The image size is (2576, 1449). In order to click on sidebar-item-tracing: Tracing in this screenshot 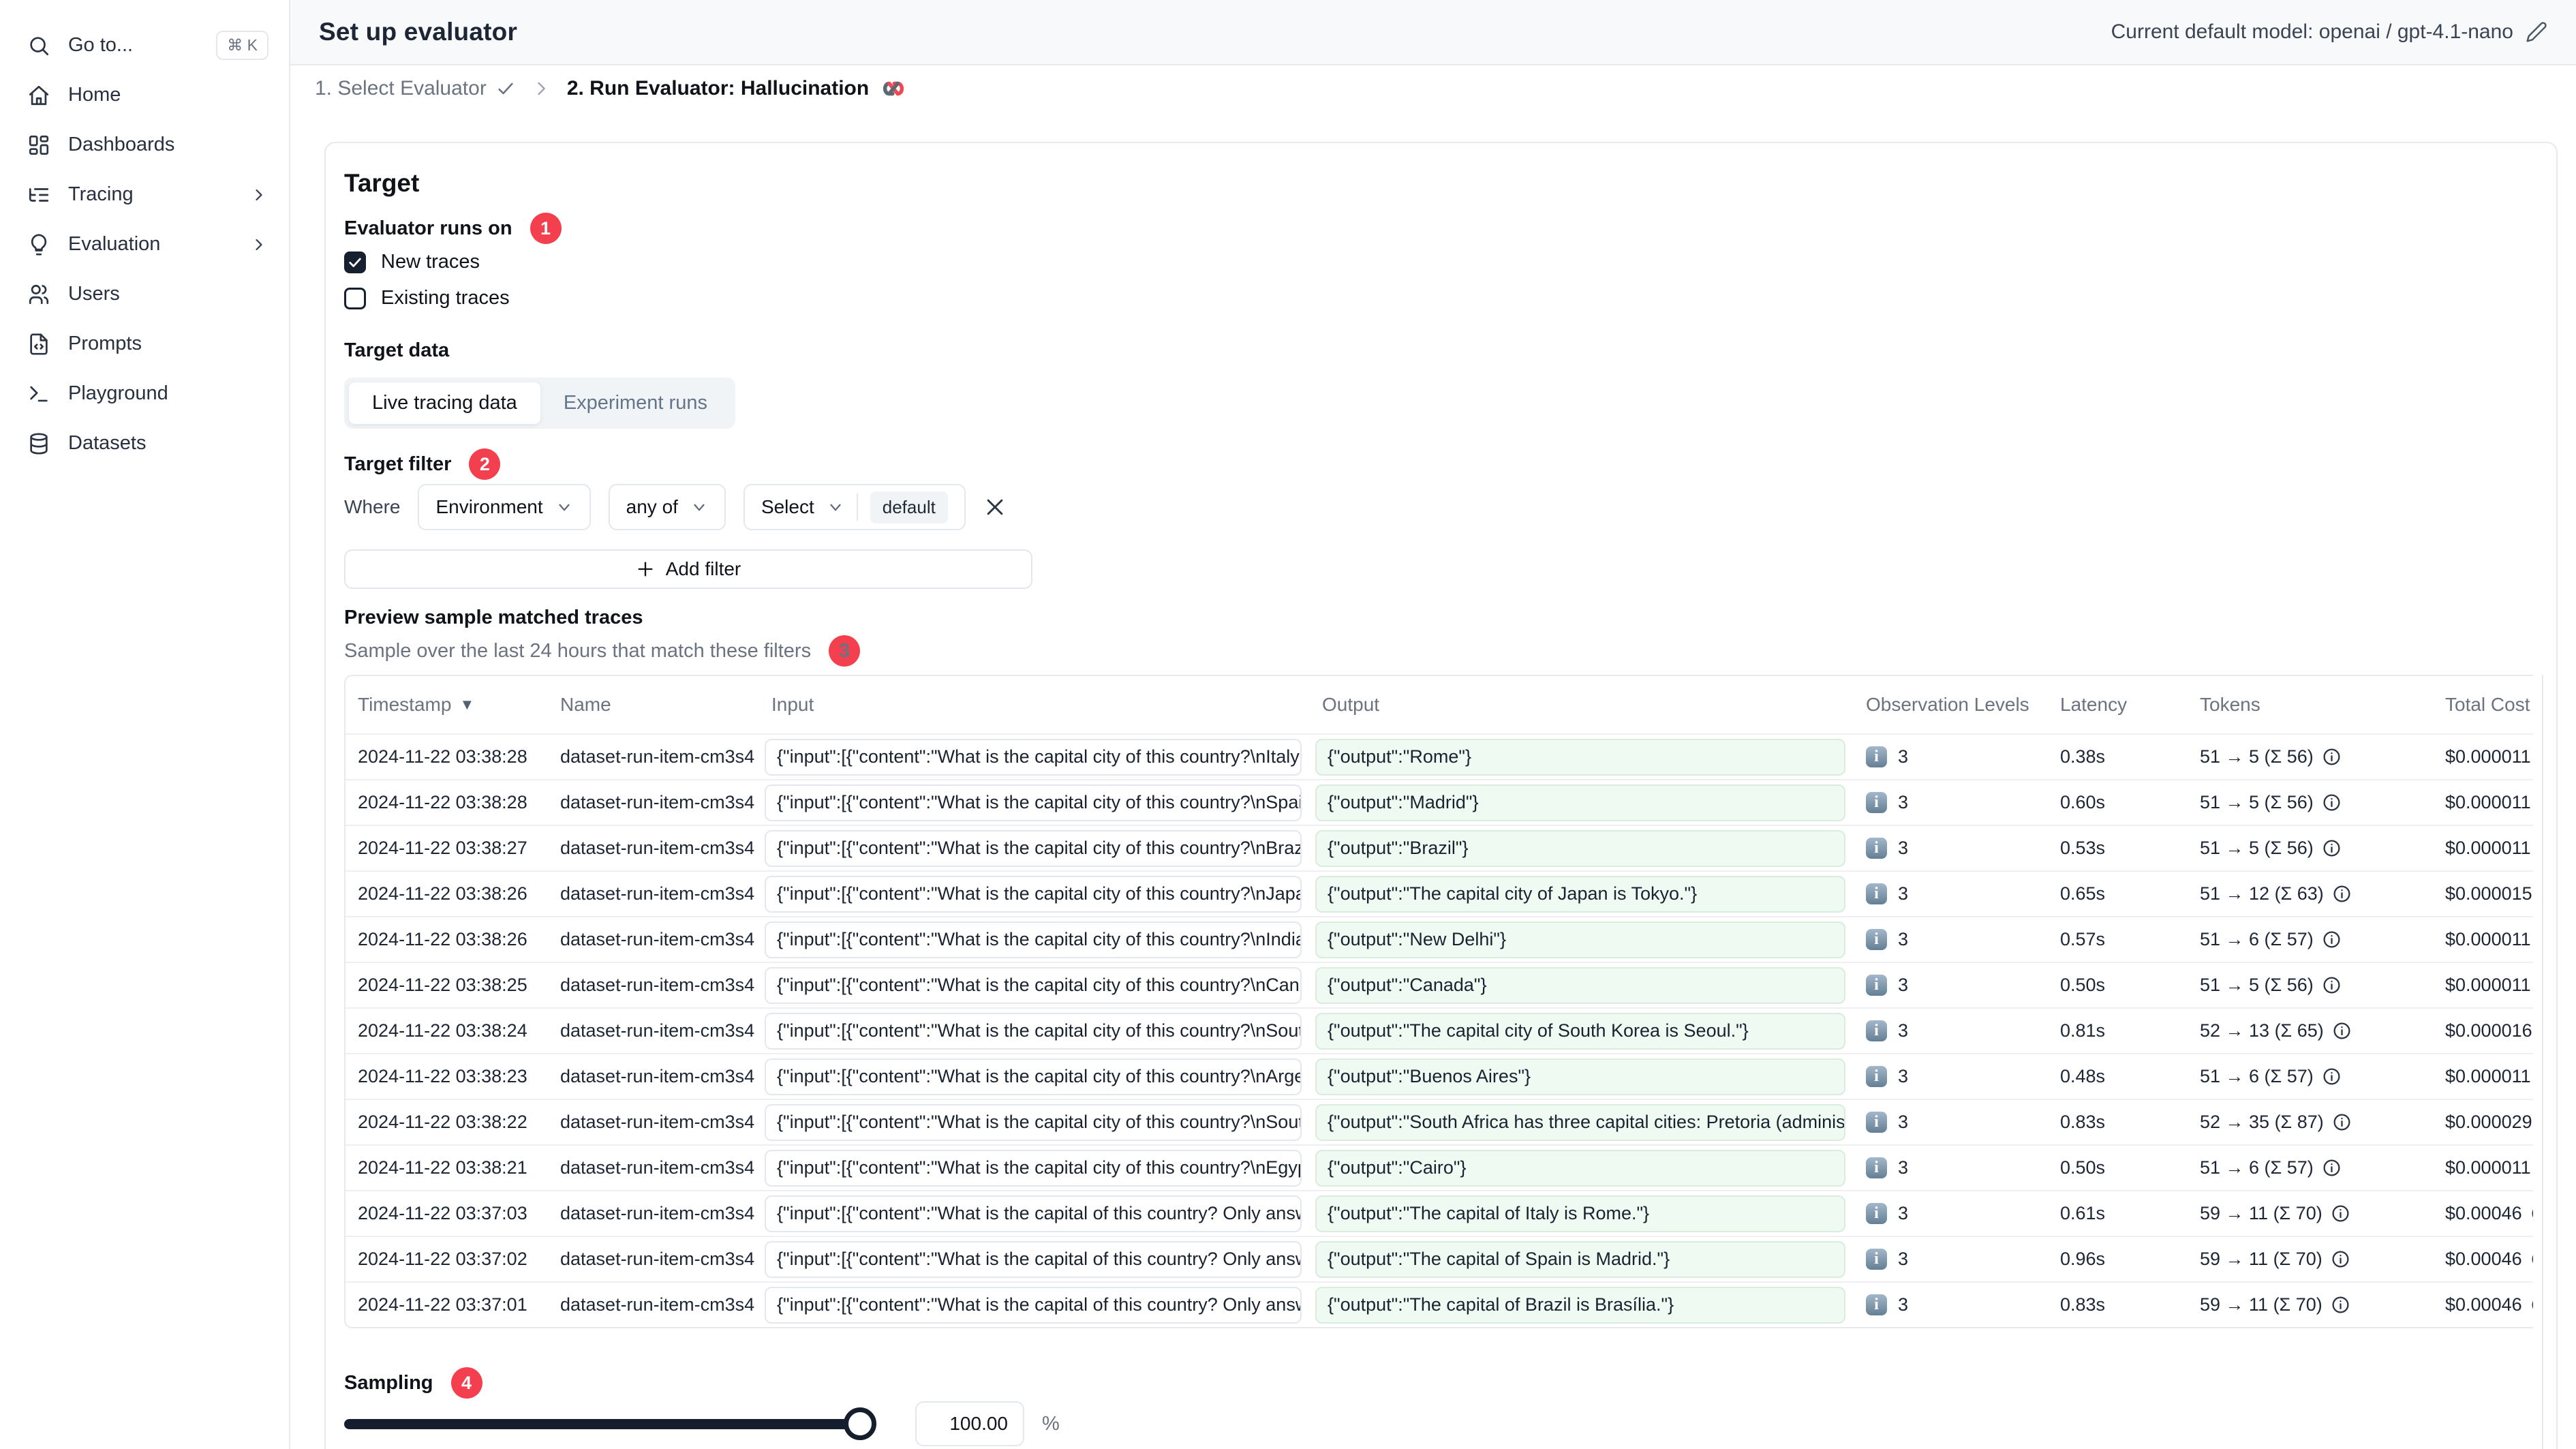, I will do `click(144, 194)`.